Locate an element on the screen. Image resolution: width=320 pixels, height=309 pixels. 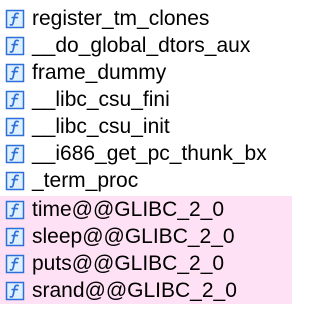
function-row-libc-csu-fini: __libc_csu_fini is located at coordinates (146, 99).